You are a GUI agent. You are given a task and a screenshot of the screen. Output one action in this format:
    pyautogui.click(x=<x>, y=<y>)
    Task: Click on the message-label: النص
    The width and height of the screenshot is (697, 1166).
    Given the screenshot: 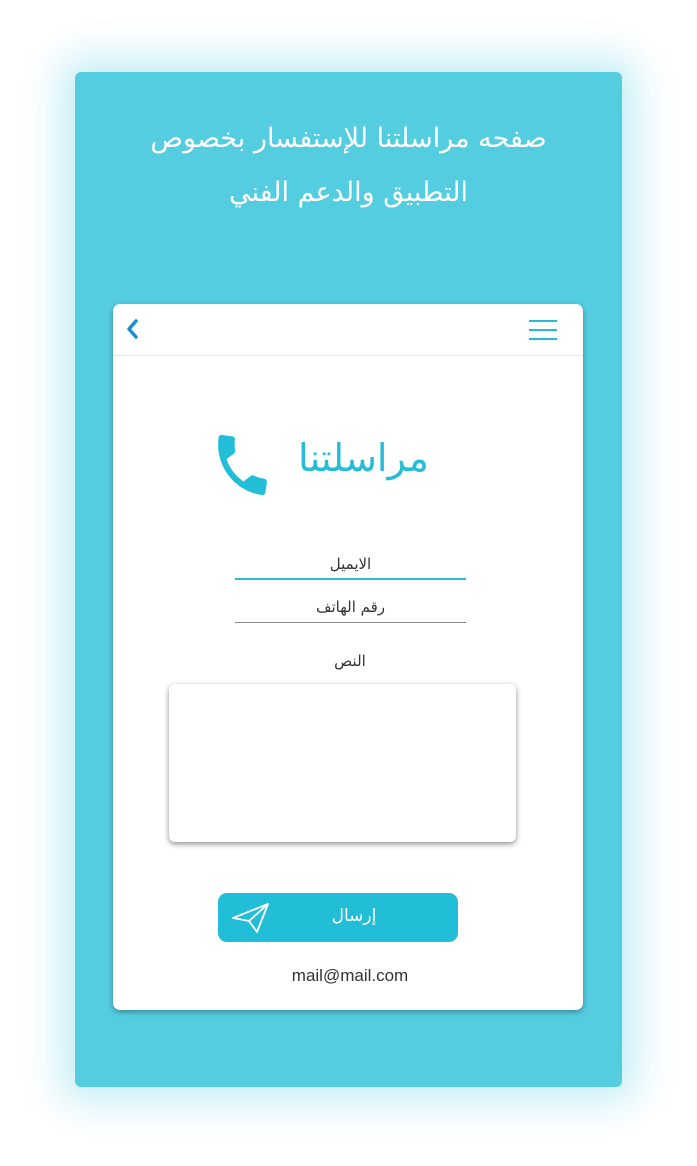 What is the action you would take?
    pyautogui.click(x=350, y=661)
    